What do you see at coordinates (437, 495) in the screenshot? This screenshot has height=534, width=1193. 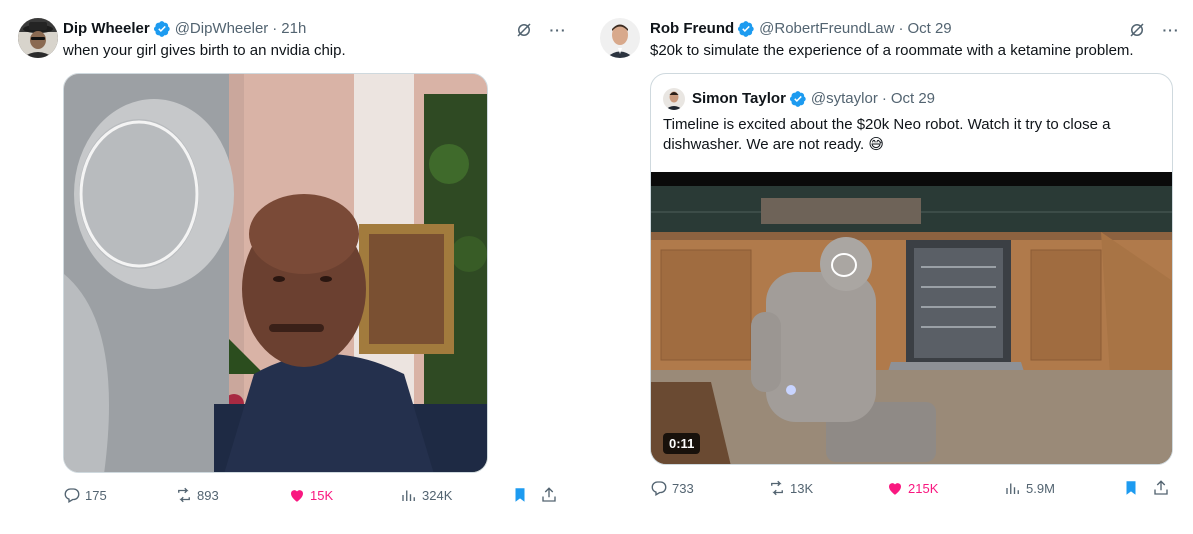 I see `views-count: 324K` at bounding box center [437, 495].